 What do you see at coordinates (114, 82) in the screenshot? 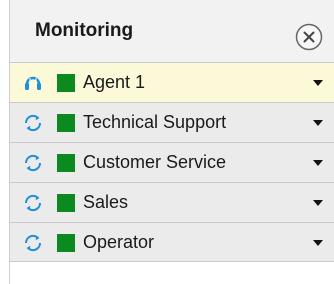
I see `list-item-label: Agent 1` at bounding box center [114, 82].